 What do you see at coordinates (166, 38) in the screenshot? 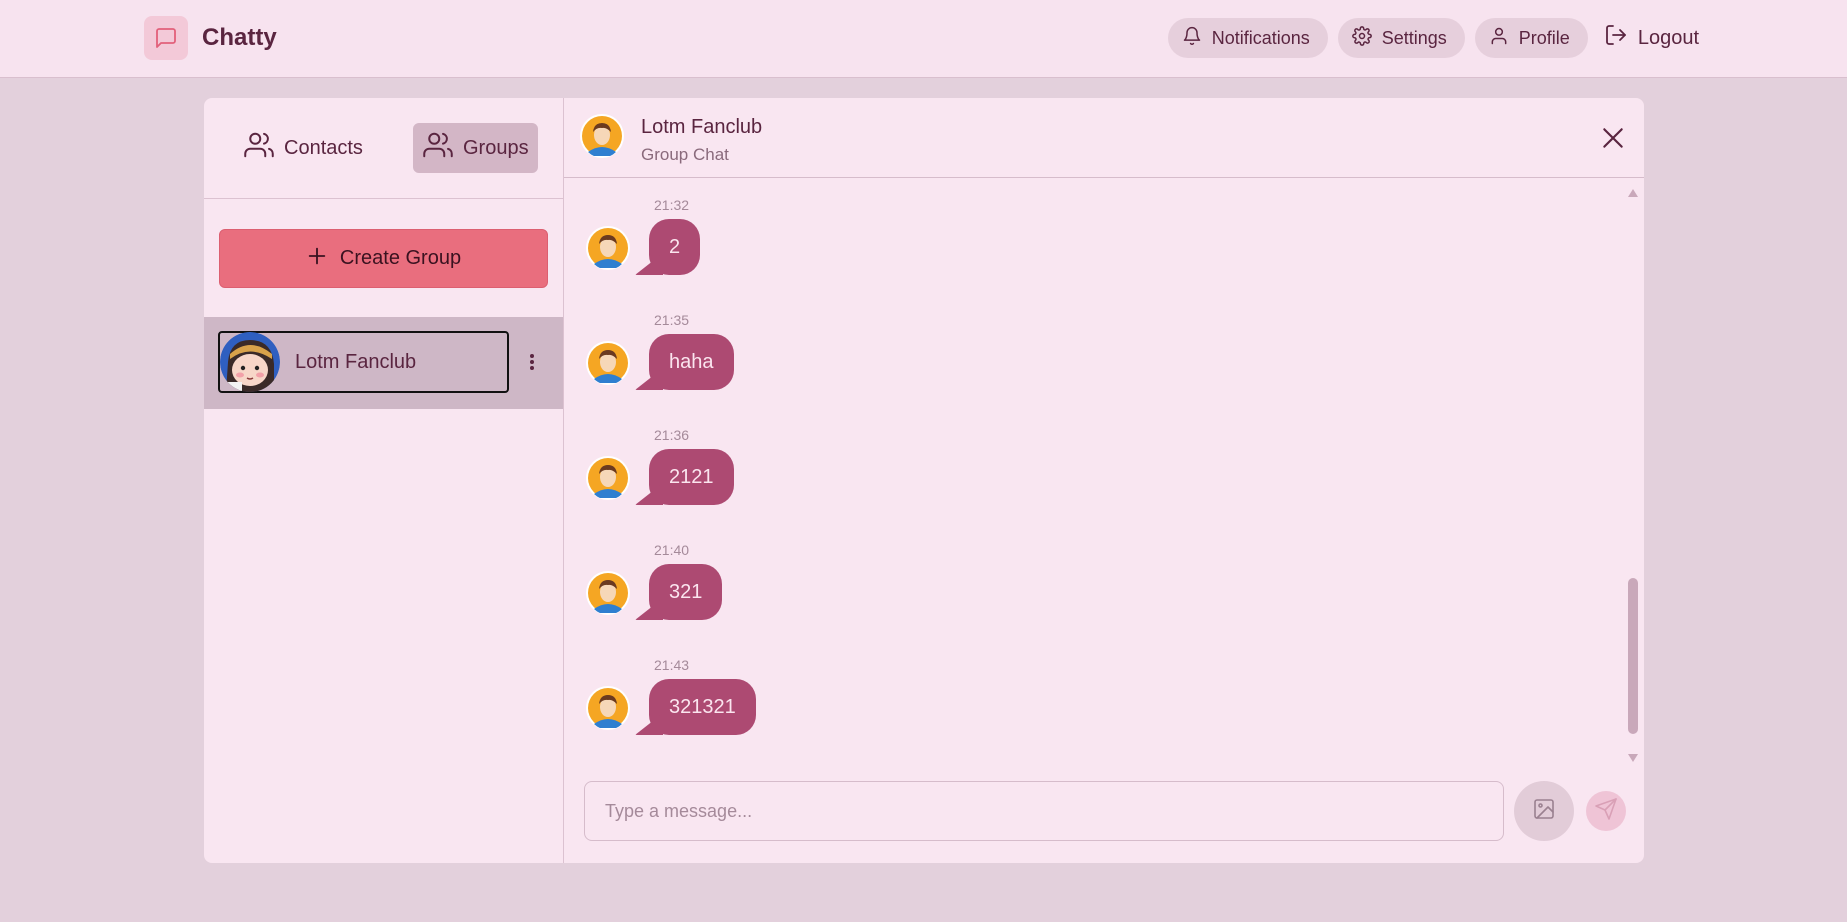
I see `message-square-icon` at bounding box center [166, 38].